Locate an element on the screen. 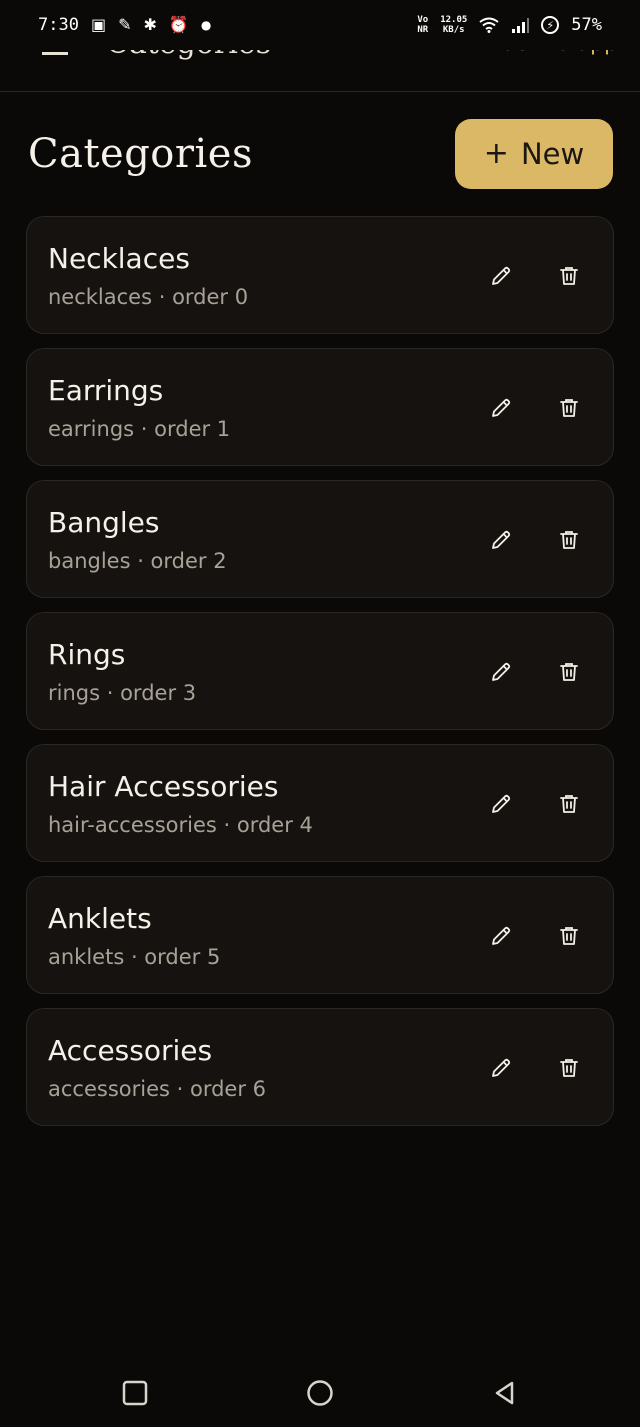 The image size is (640, 1427). status-bar: 7:30 ▣ ✎ ✱ ⏰ ● Vo NR 12.05 KB/s ⚡ 57% is located at coordinates (320, 25).